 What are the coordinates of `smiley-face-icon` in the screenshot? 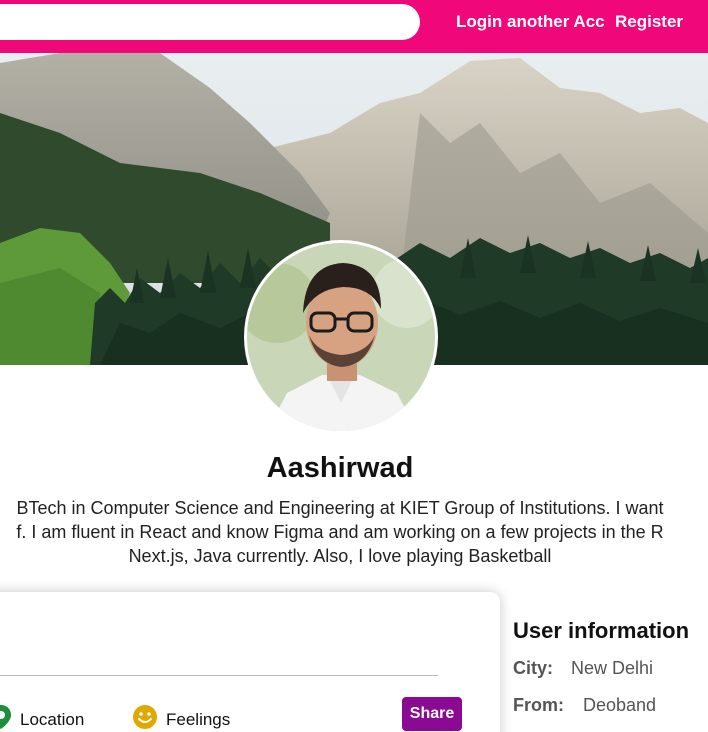 It's located at (145, 718).